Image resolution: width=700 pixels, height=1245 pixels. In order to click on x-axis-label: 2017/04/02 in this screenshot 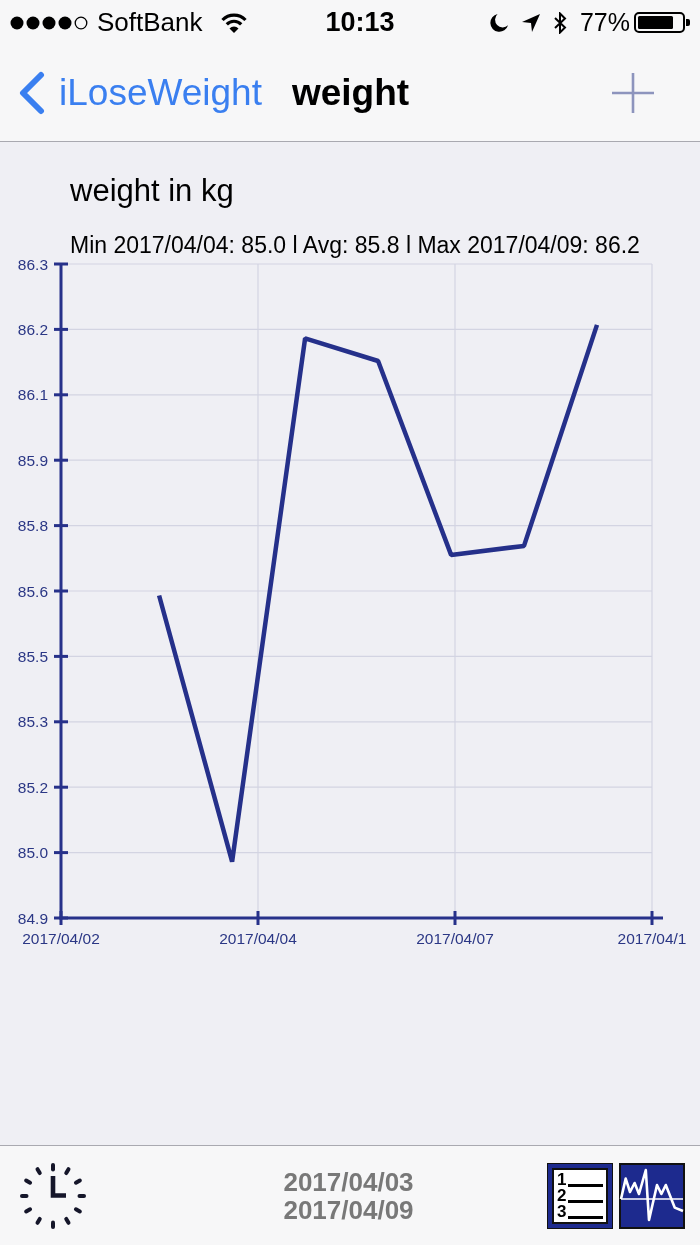, I will do `click(61, 938)`.